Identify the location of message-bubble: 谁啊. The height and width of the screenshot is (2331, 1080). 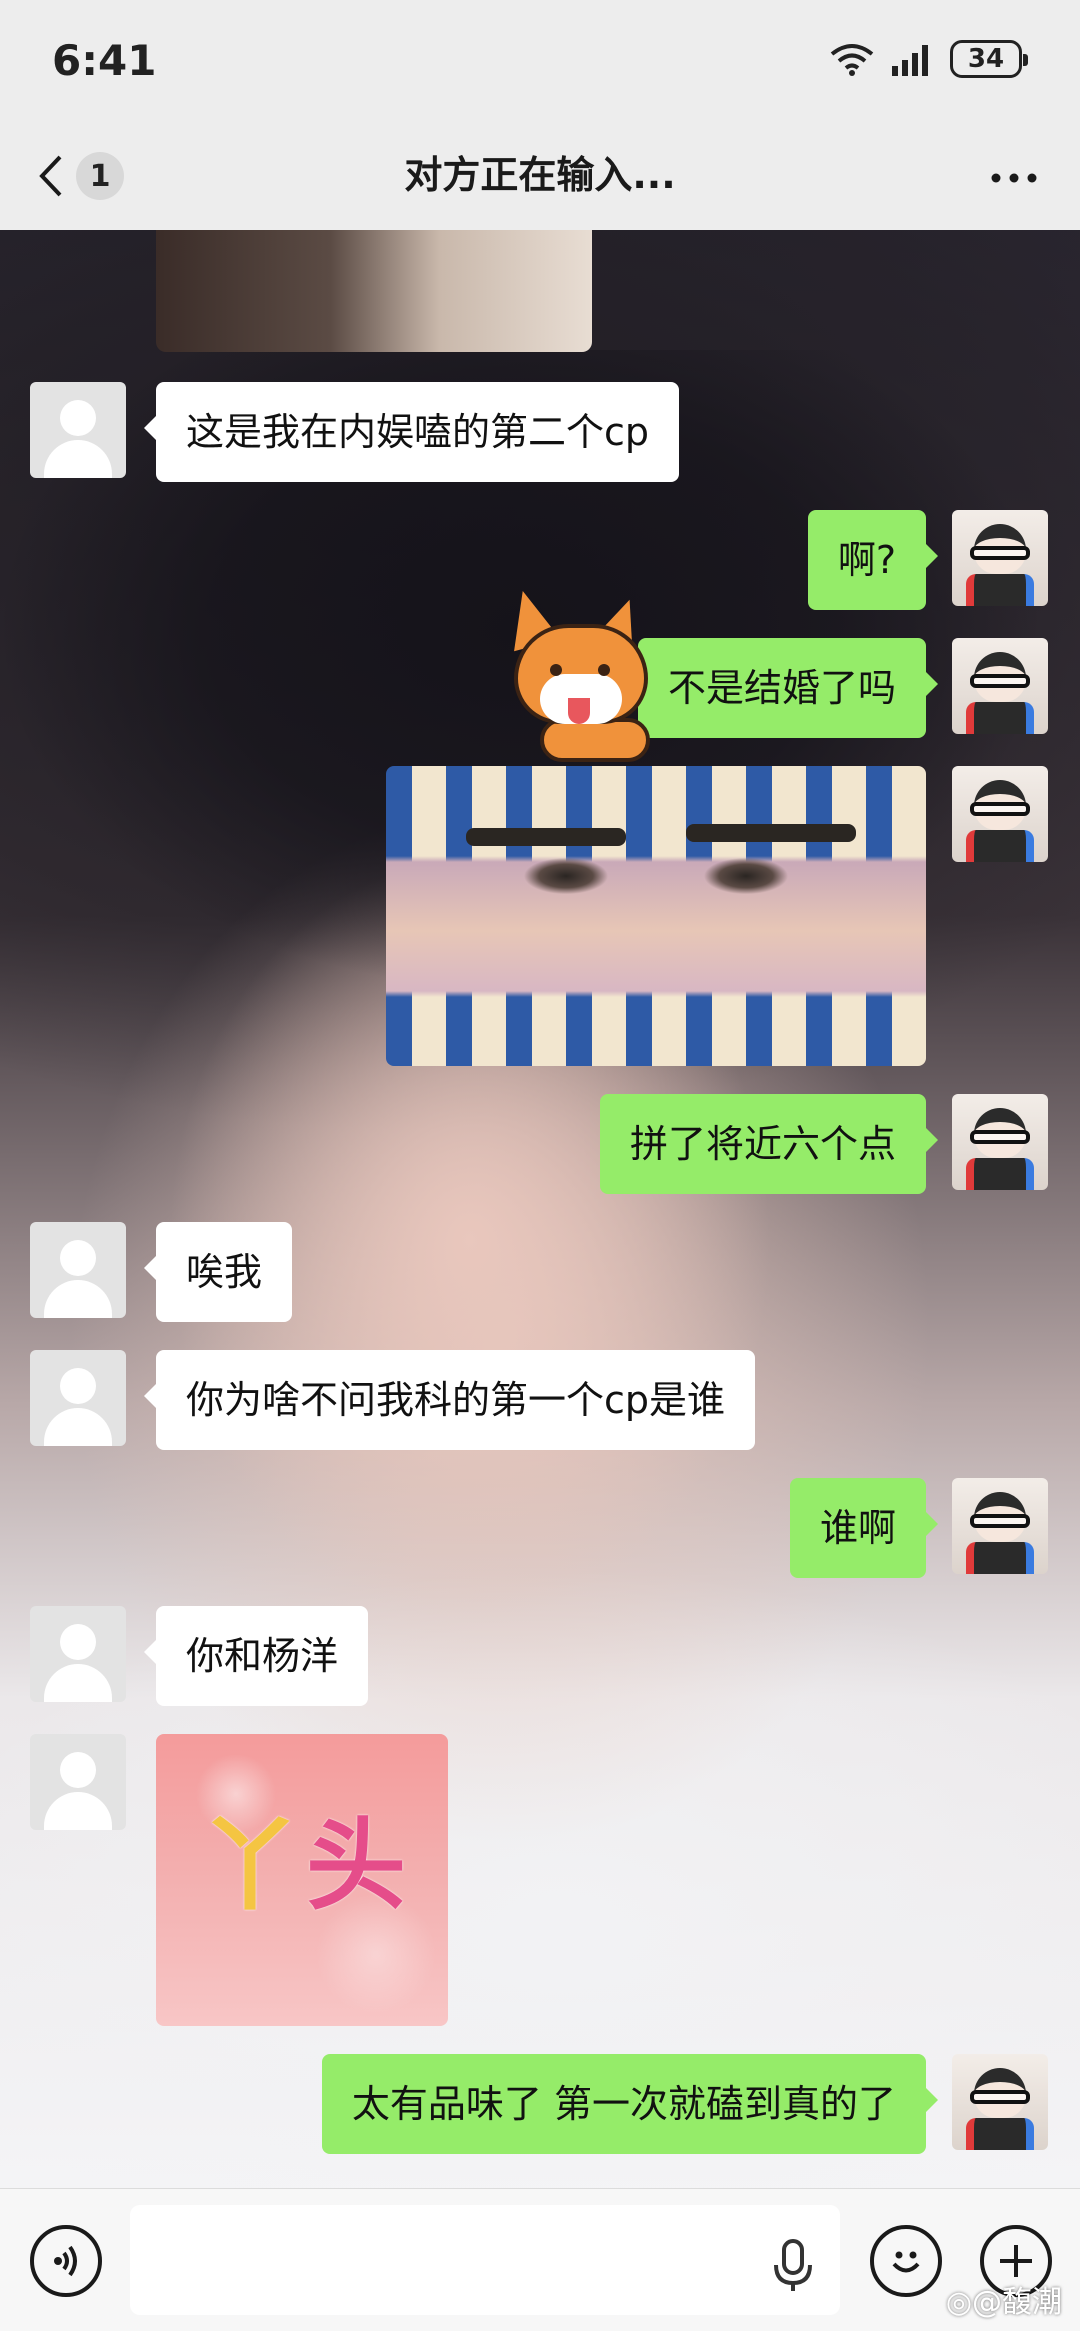
(864, 1528).